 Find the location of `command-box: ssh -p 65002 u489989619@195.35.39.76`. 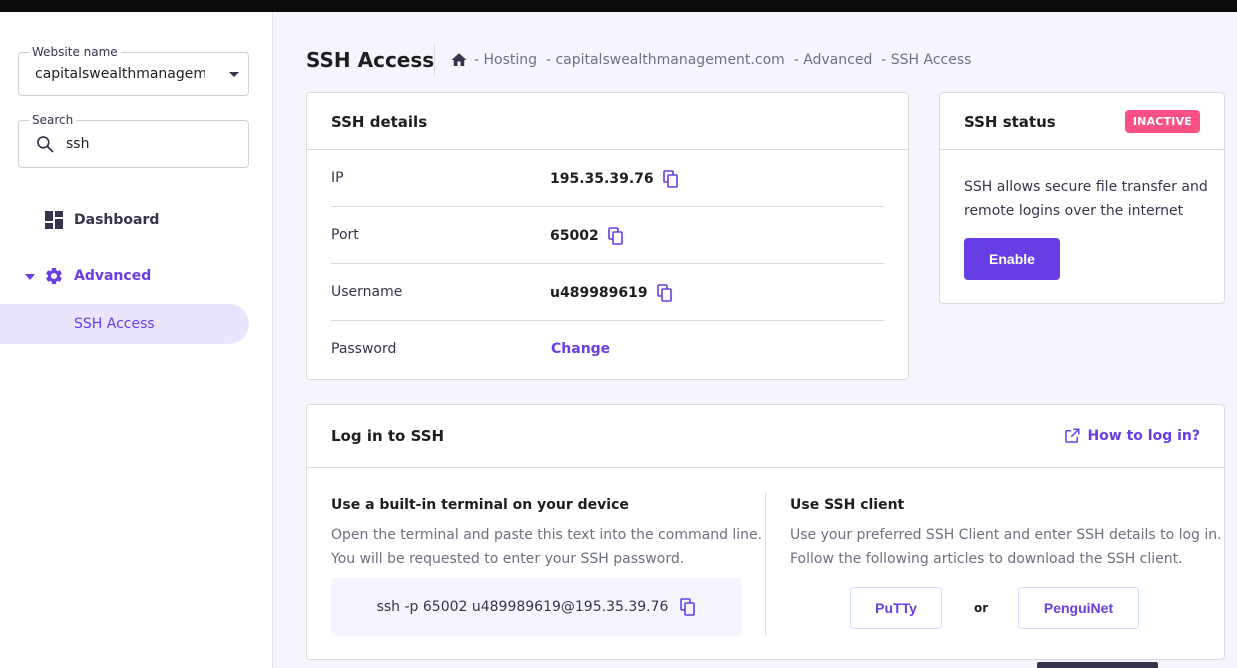

command-box: ssh -p 65002 u489989619@195.35.39.76 is located at coordinates (536, 607).